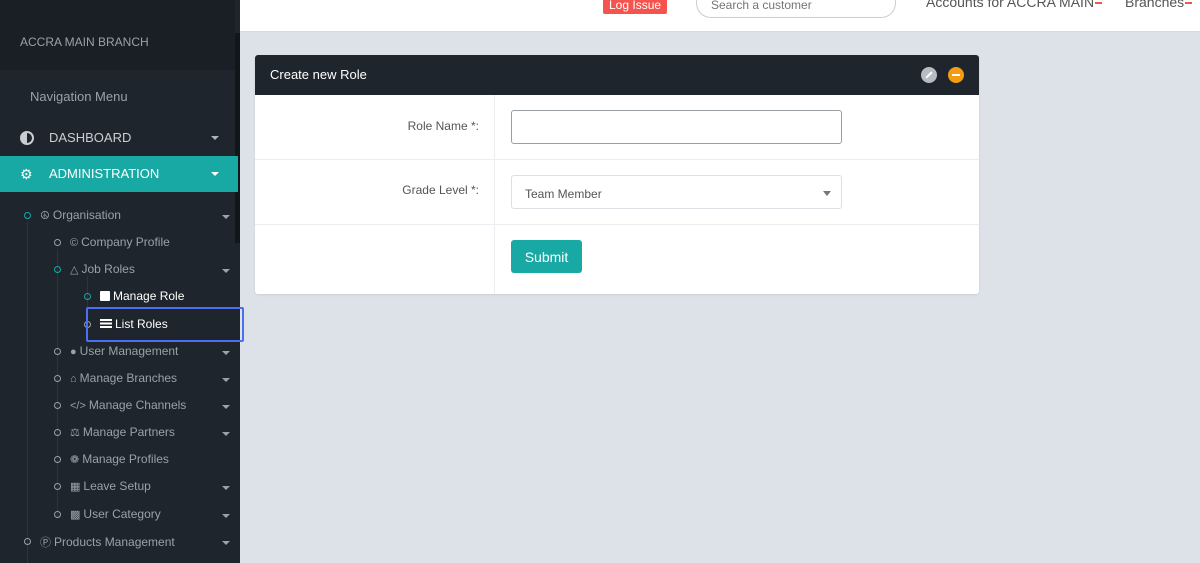 This screenshot has width=1200, height=563. Describe the element at coordinates (86, 215) in the screenshot. I see `sidebar-item-label: Organisation` at that location.